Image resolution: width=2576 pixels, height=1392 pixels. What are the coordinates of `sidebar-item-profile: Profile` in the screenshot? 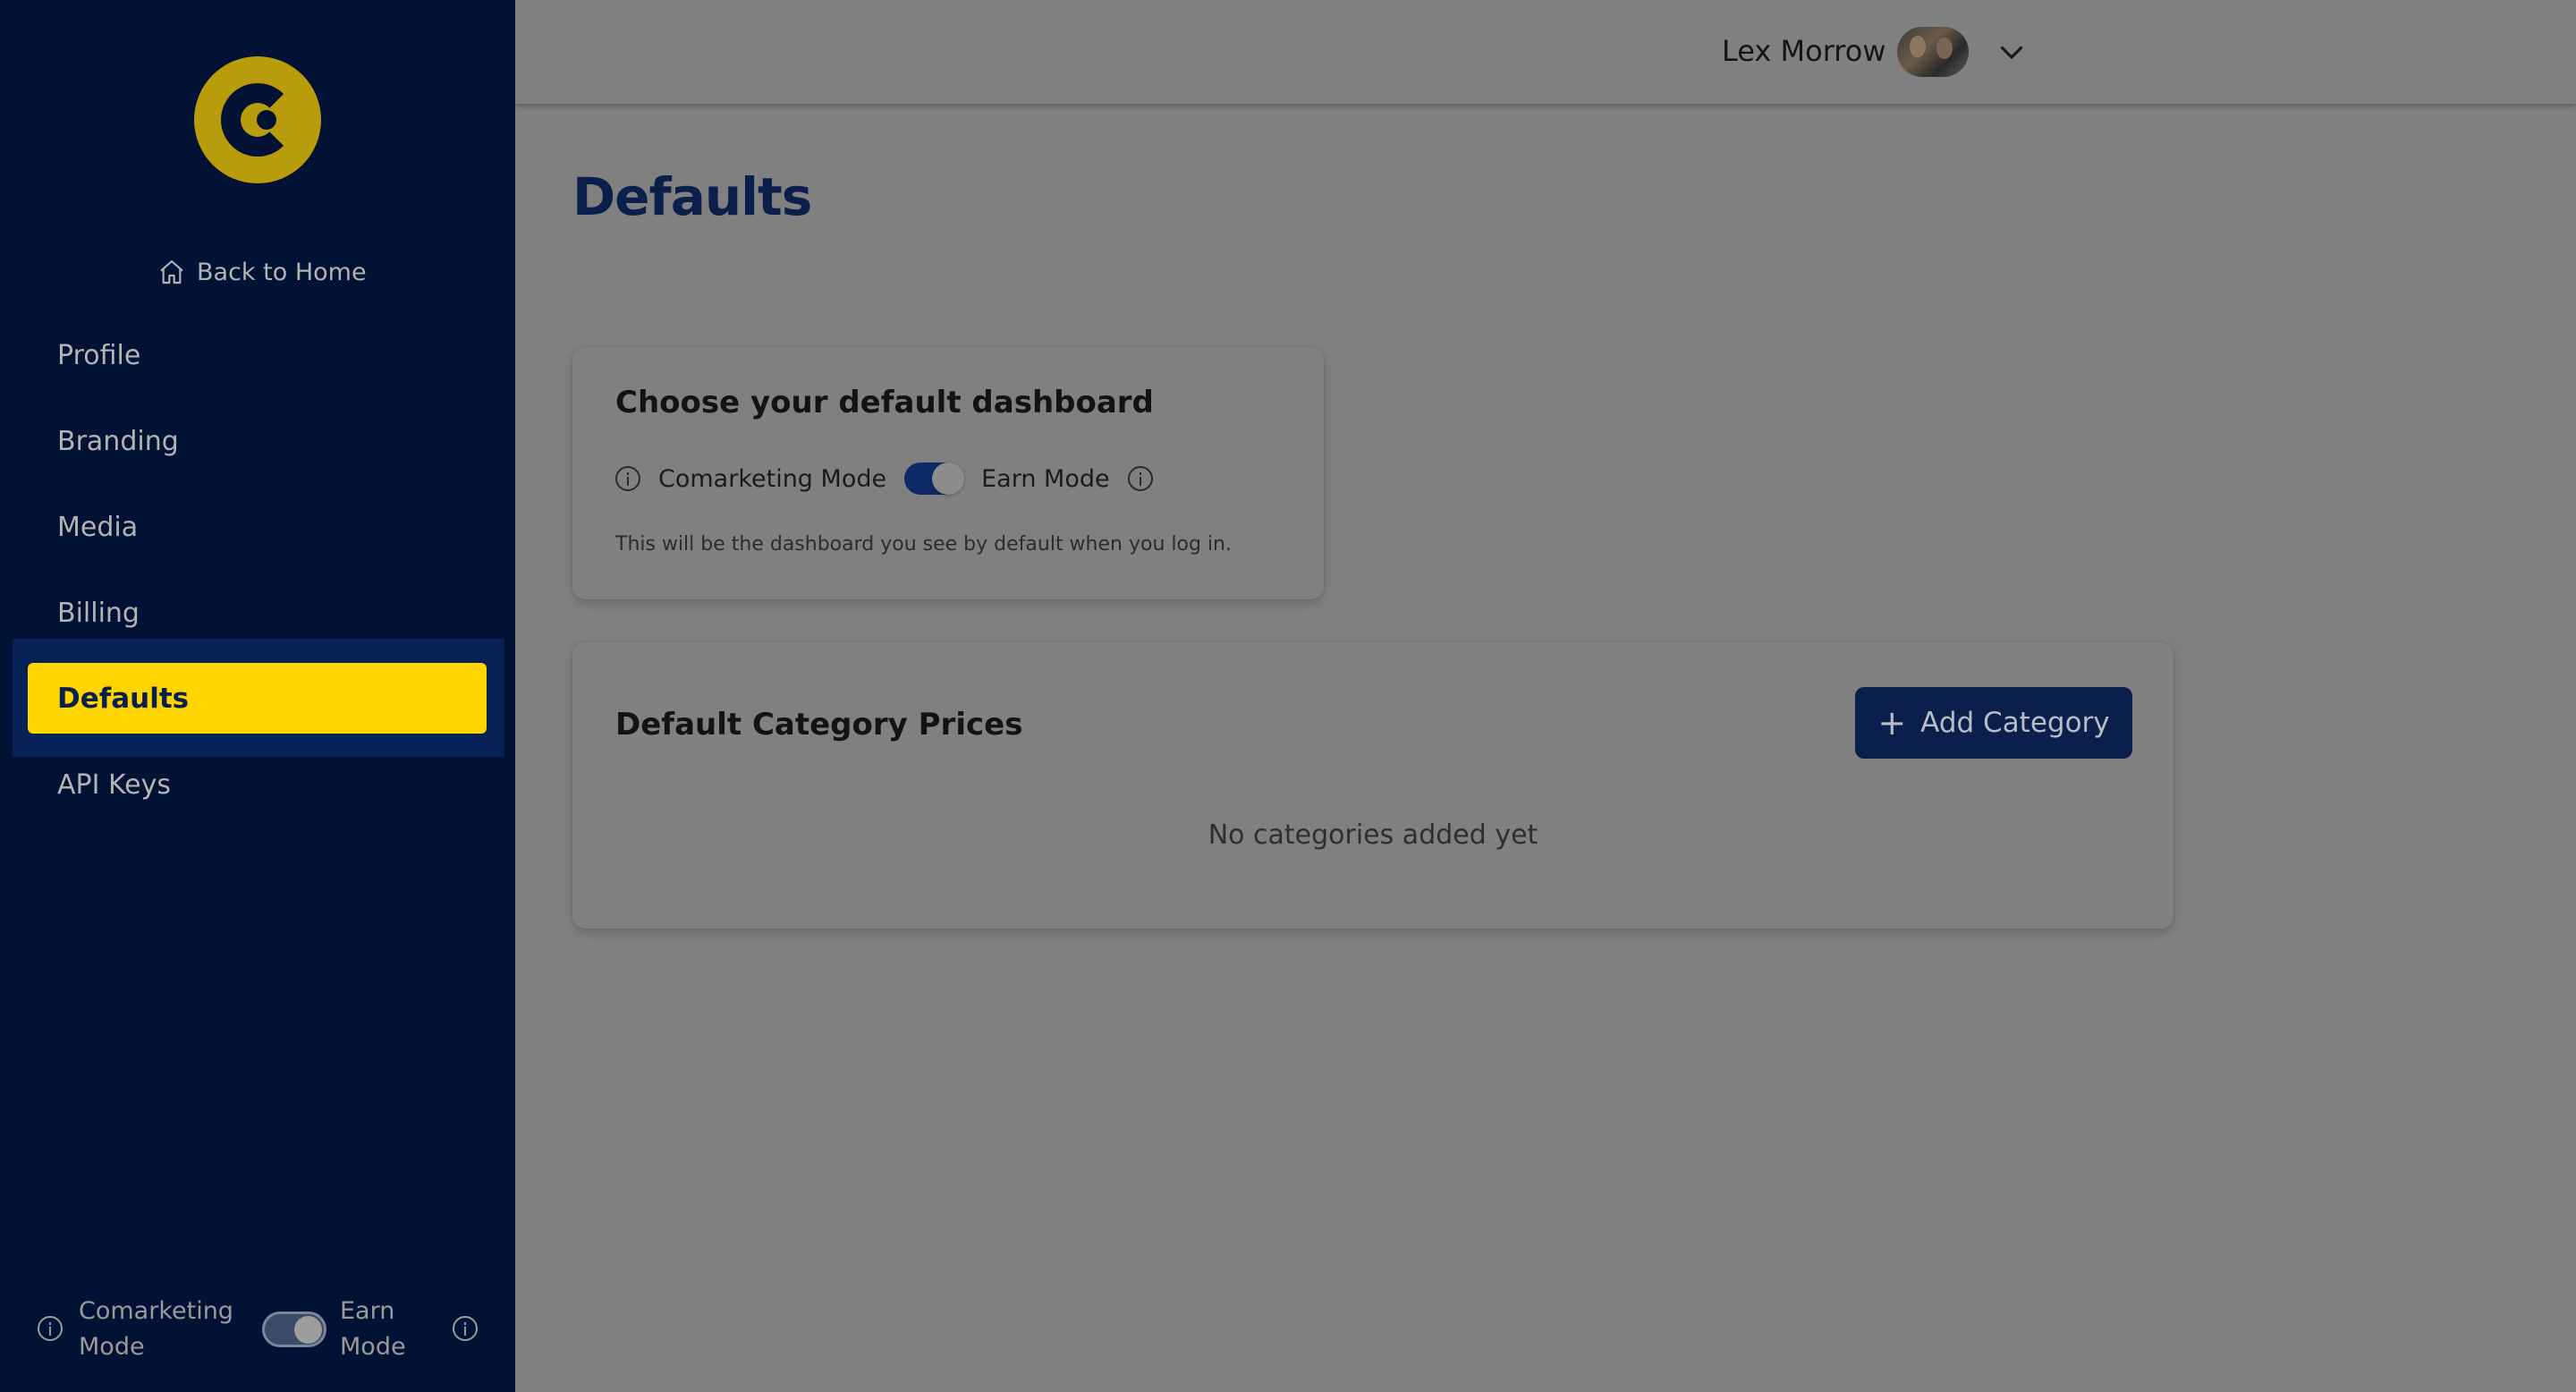 It's located at (98, 355).